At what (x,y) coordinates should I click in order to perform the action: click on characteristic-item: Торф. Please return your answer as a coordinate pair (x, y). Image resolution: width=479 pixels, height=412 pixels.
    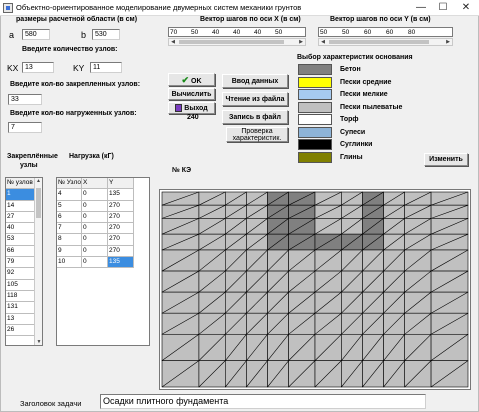
    Looking at the image, I should click on (328, 119).